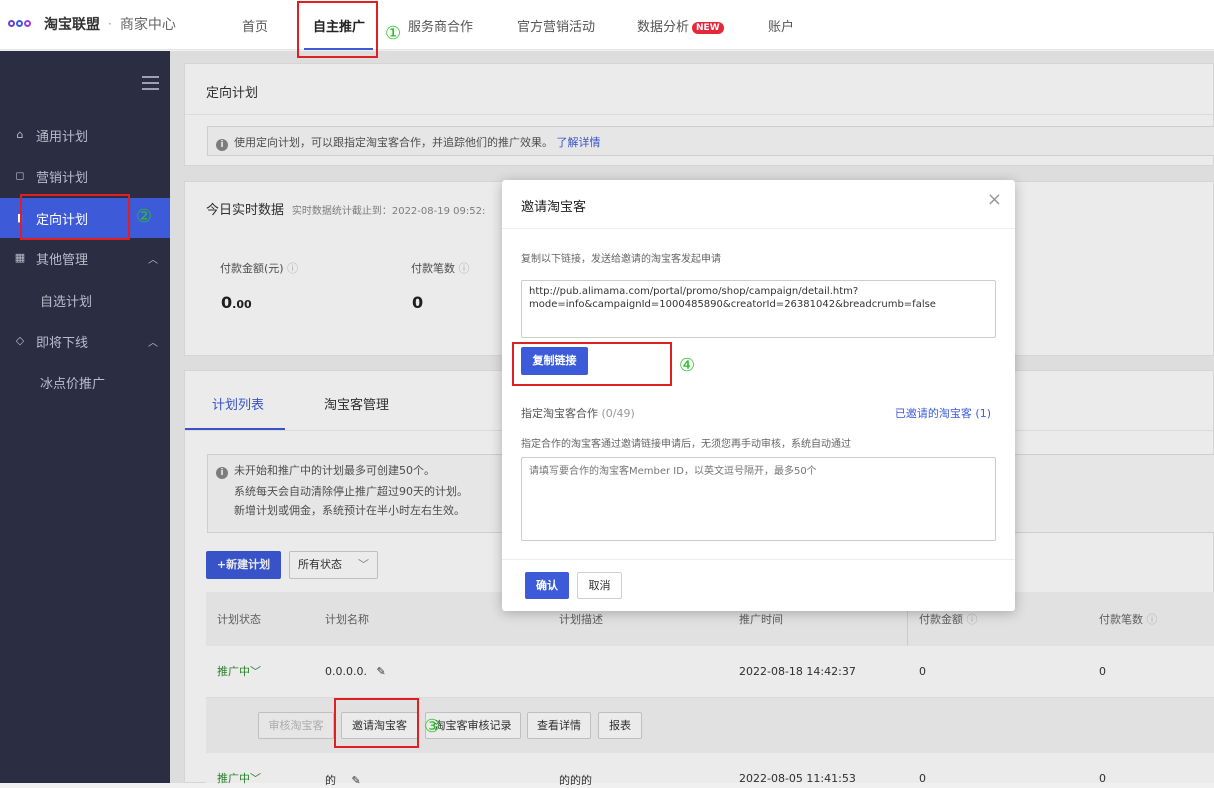 Image resolution: width=1214 pixels, height=788 pixels. I want to click on sidebar-item-label: 自选计划, so click(66, 302).